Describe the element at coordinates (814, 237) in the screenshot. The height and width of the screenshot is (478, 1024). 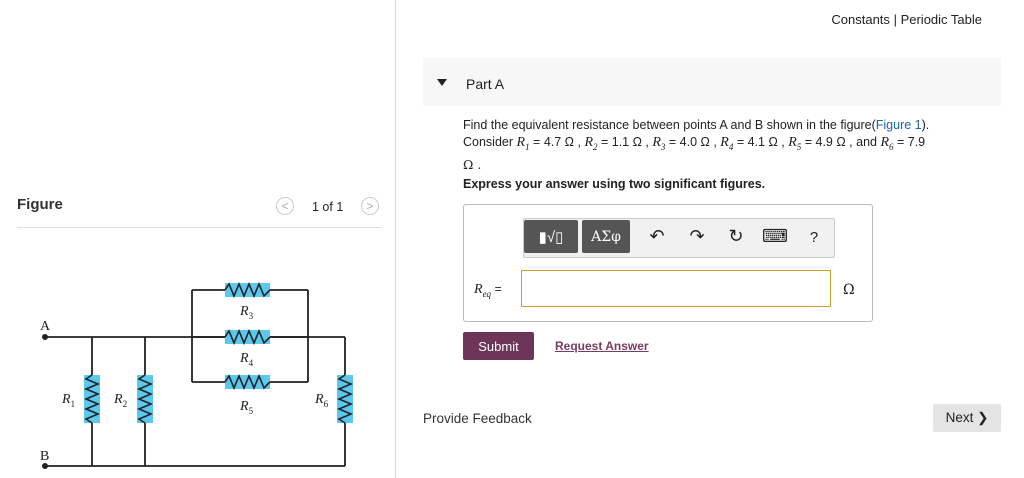
I see `help-icon: ?` at that location.